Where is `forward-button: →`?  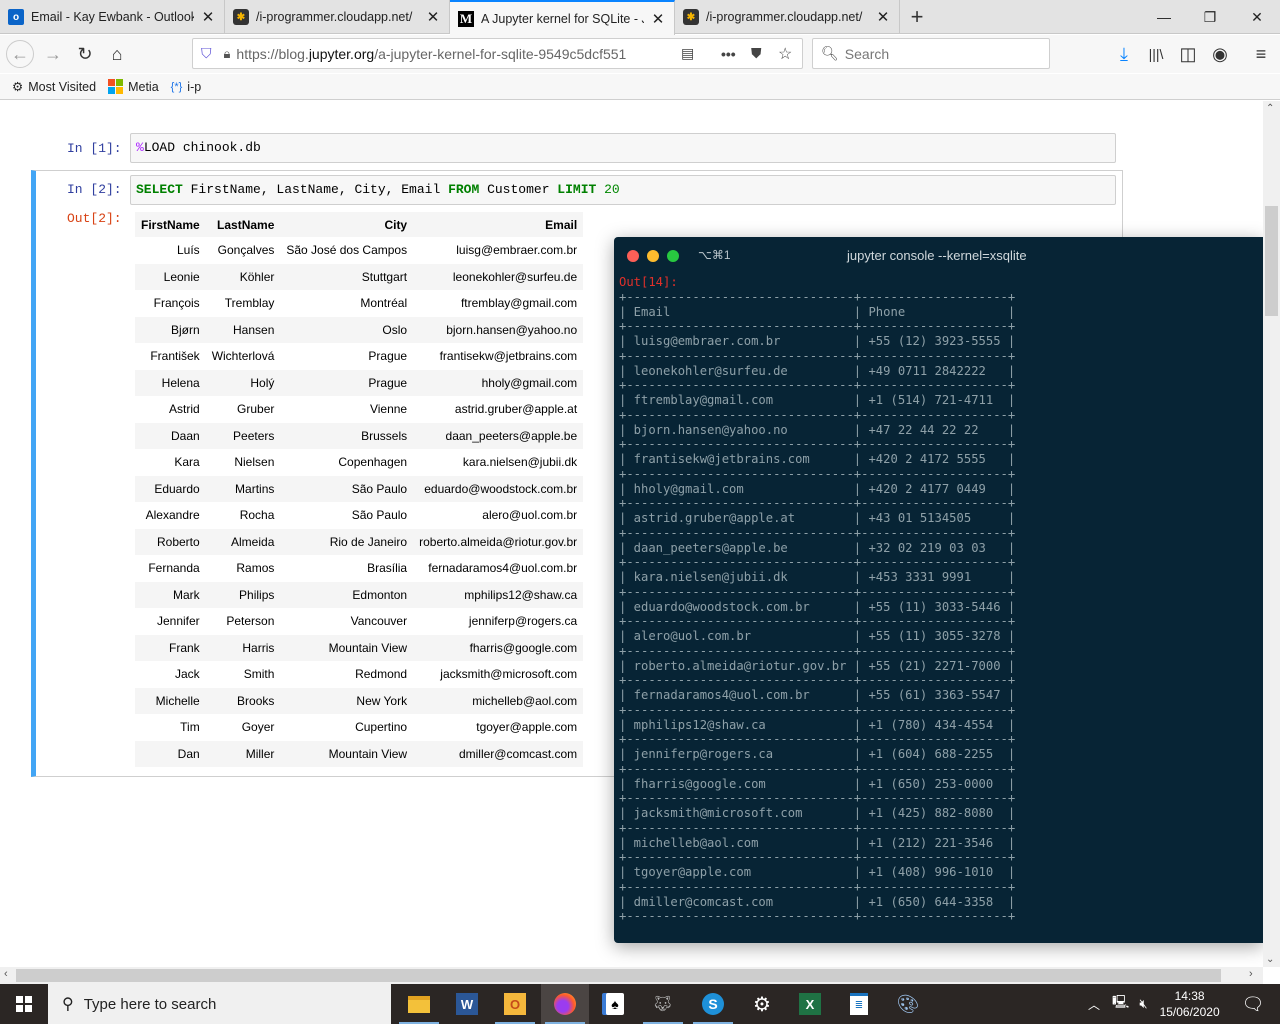
forward-button: → is located at coordinates (53, 54).